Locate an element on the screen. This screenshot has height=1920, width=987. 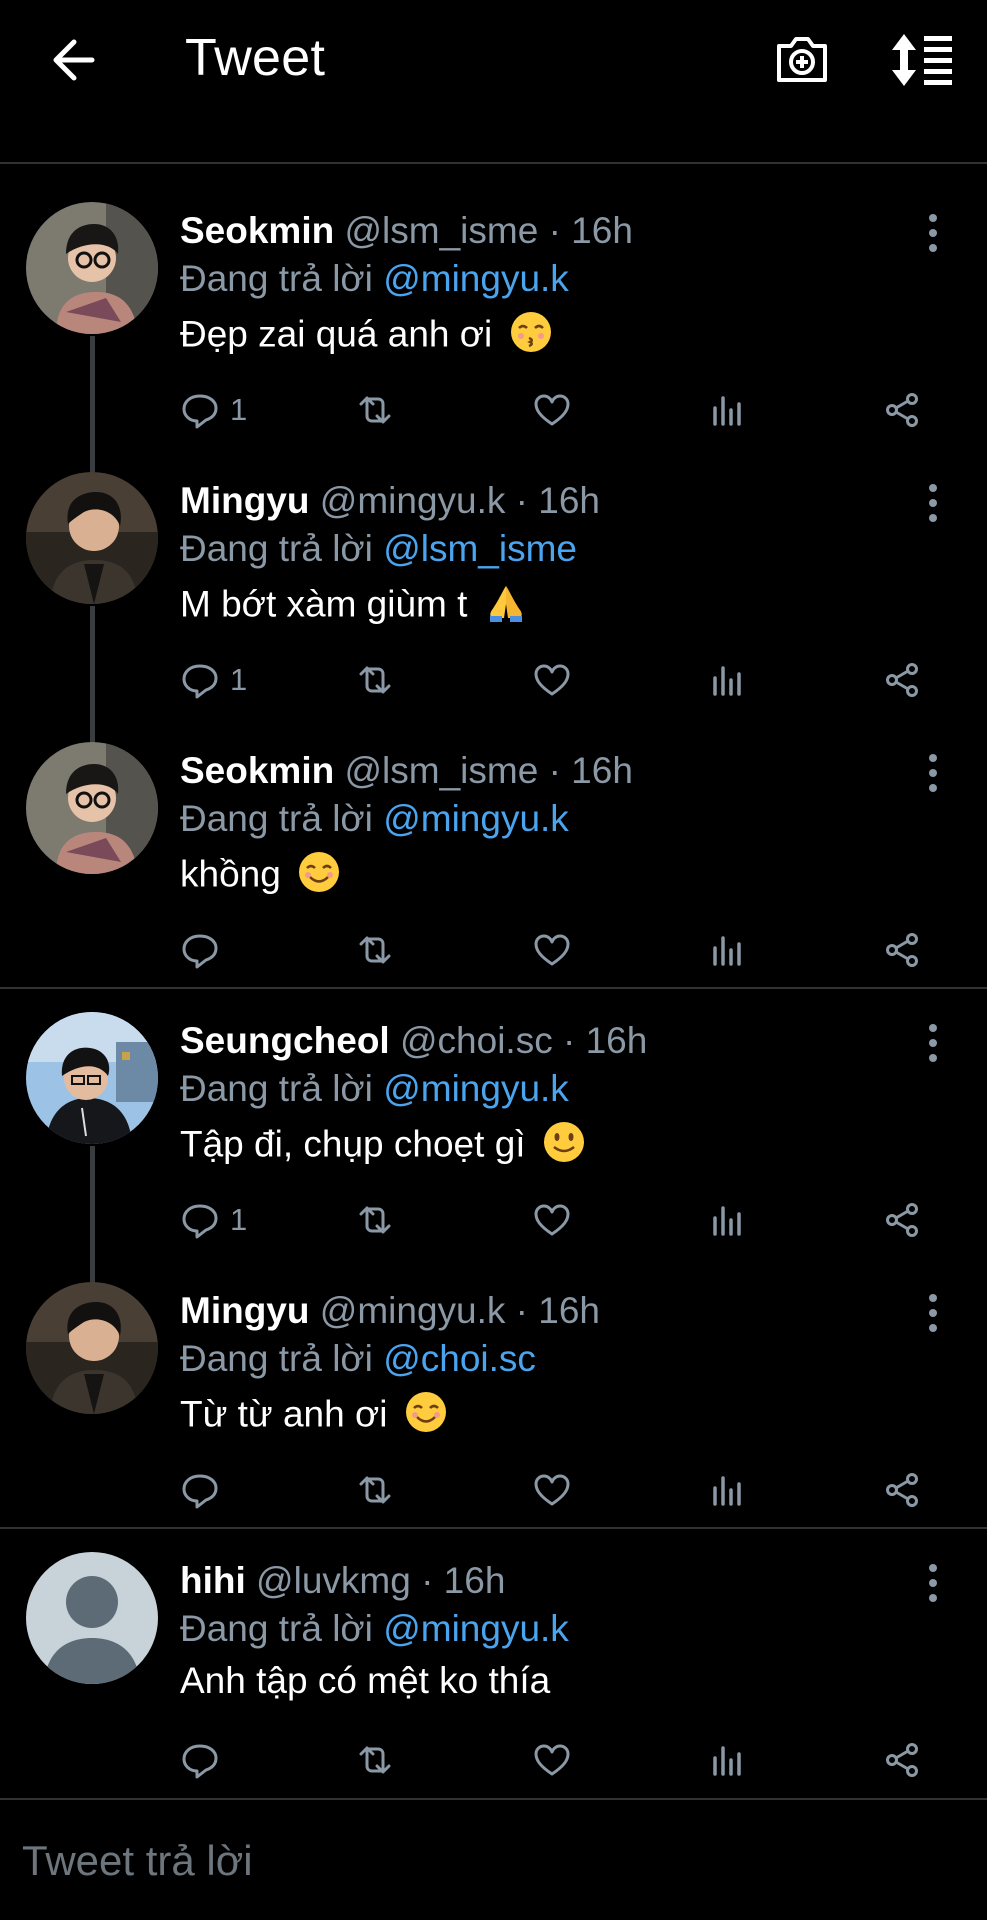
display-name: hihi is located at coordinates (213, 1580).